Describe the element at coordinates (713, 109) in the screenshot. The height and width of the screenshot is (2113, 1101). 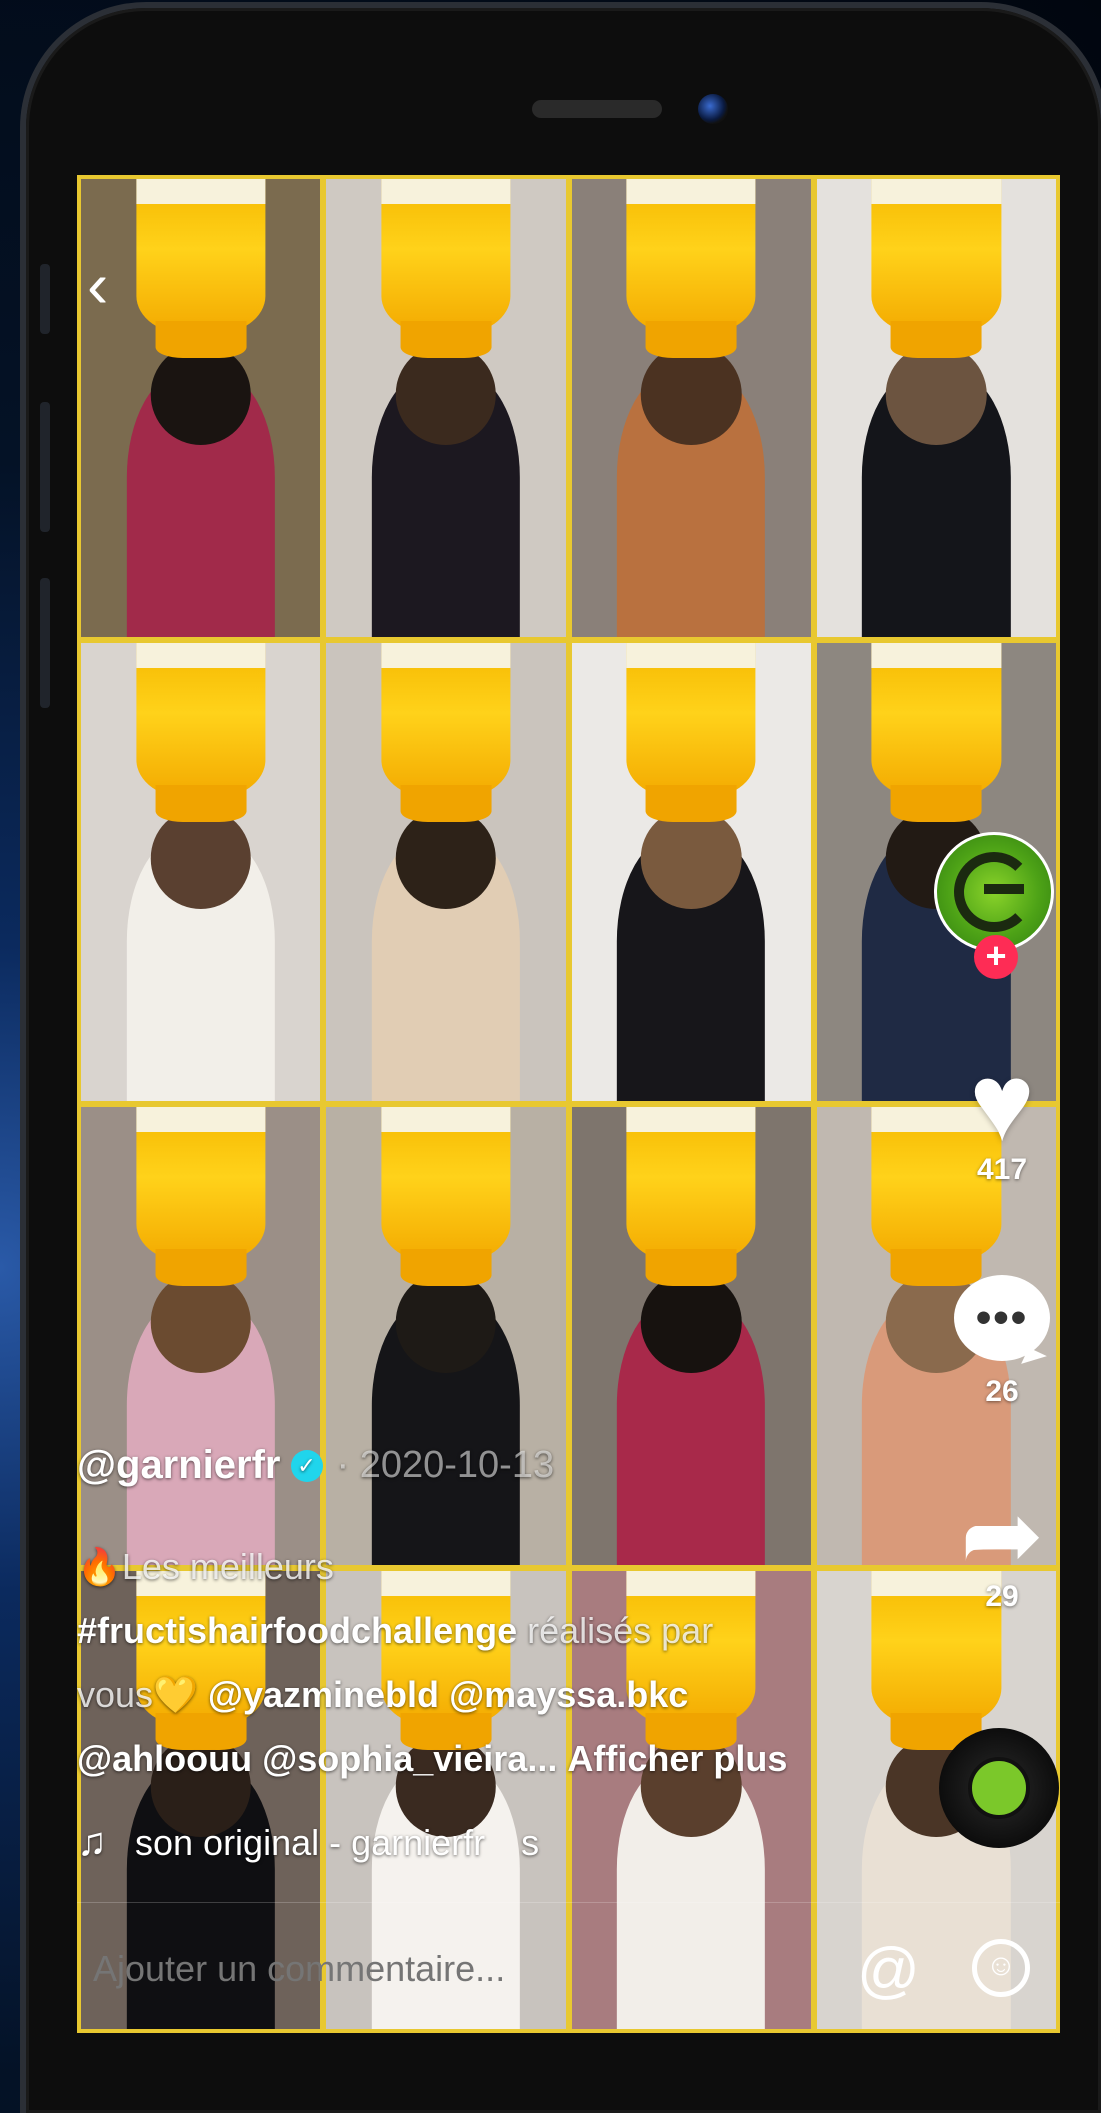
I see `phone-camera` at that location.